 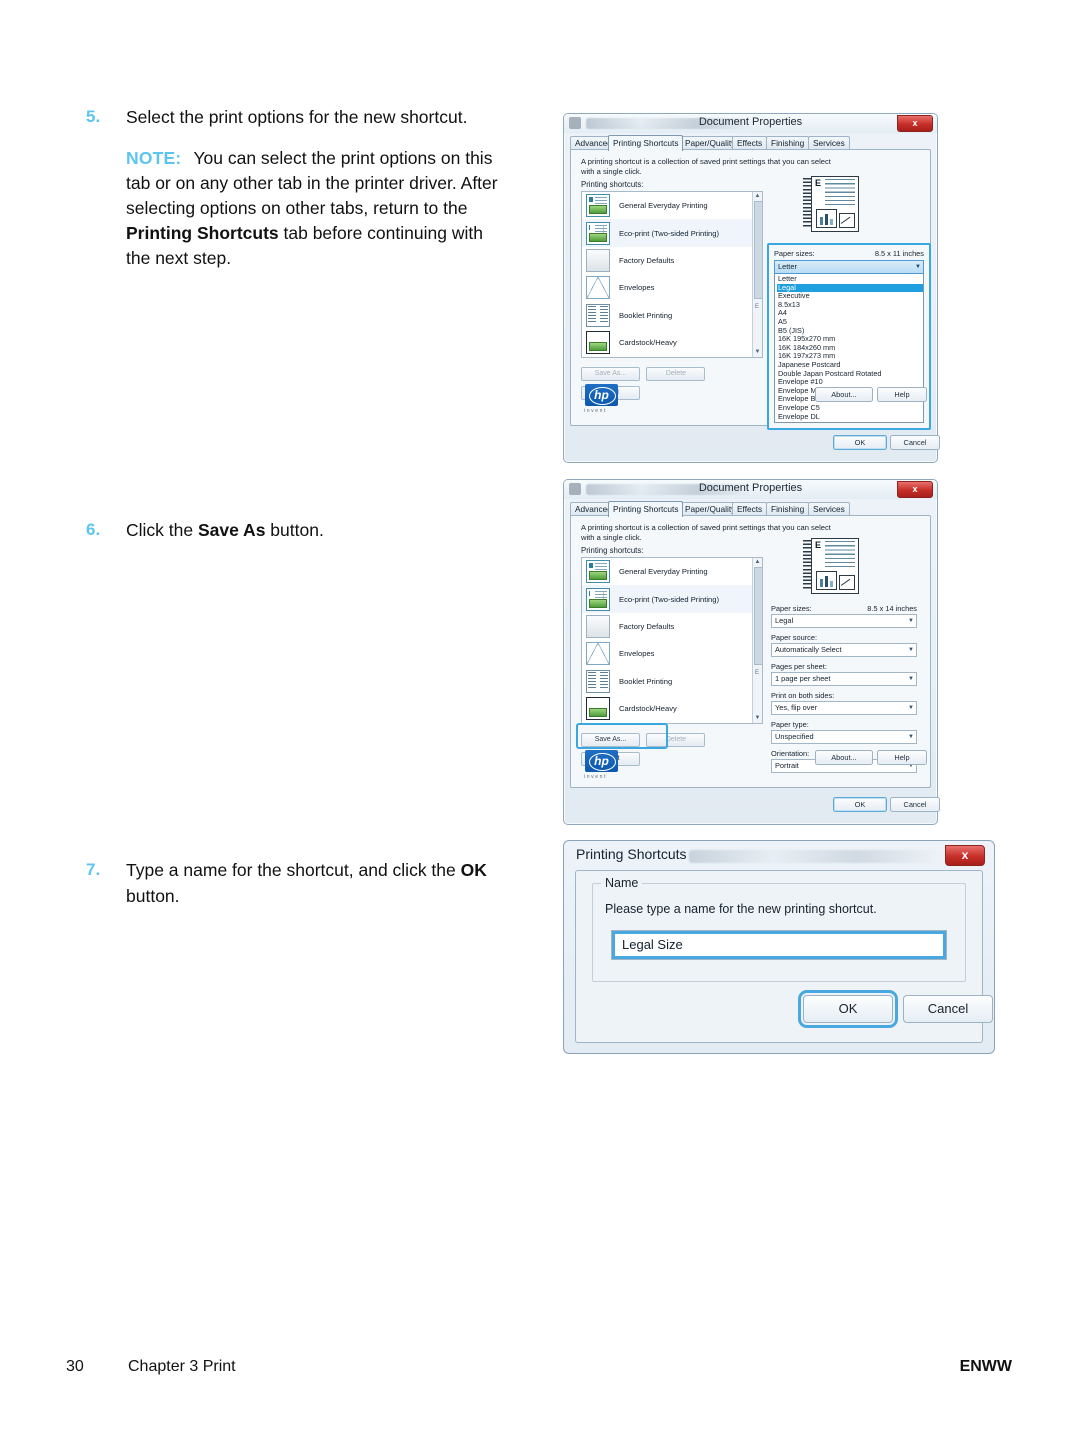 I want to click on option-letter: Letter, so click(x=850, y=279).